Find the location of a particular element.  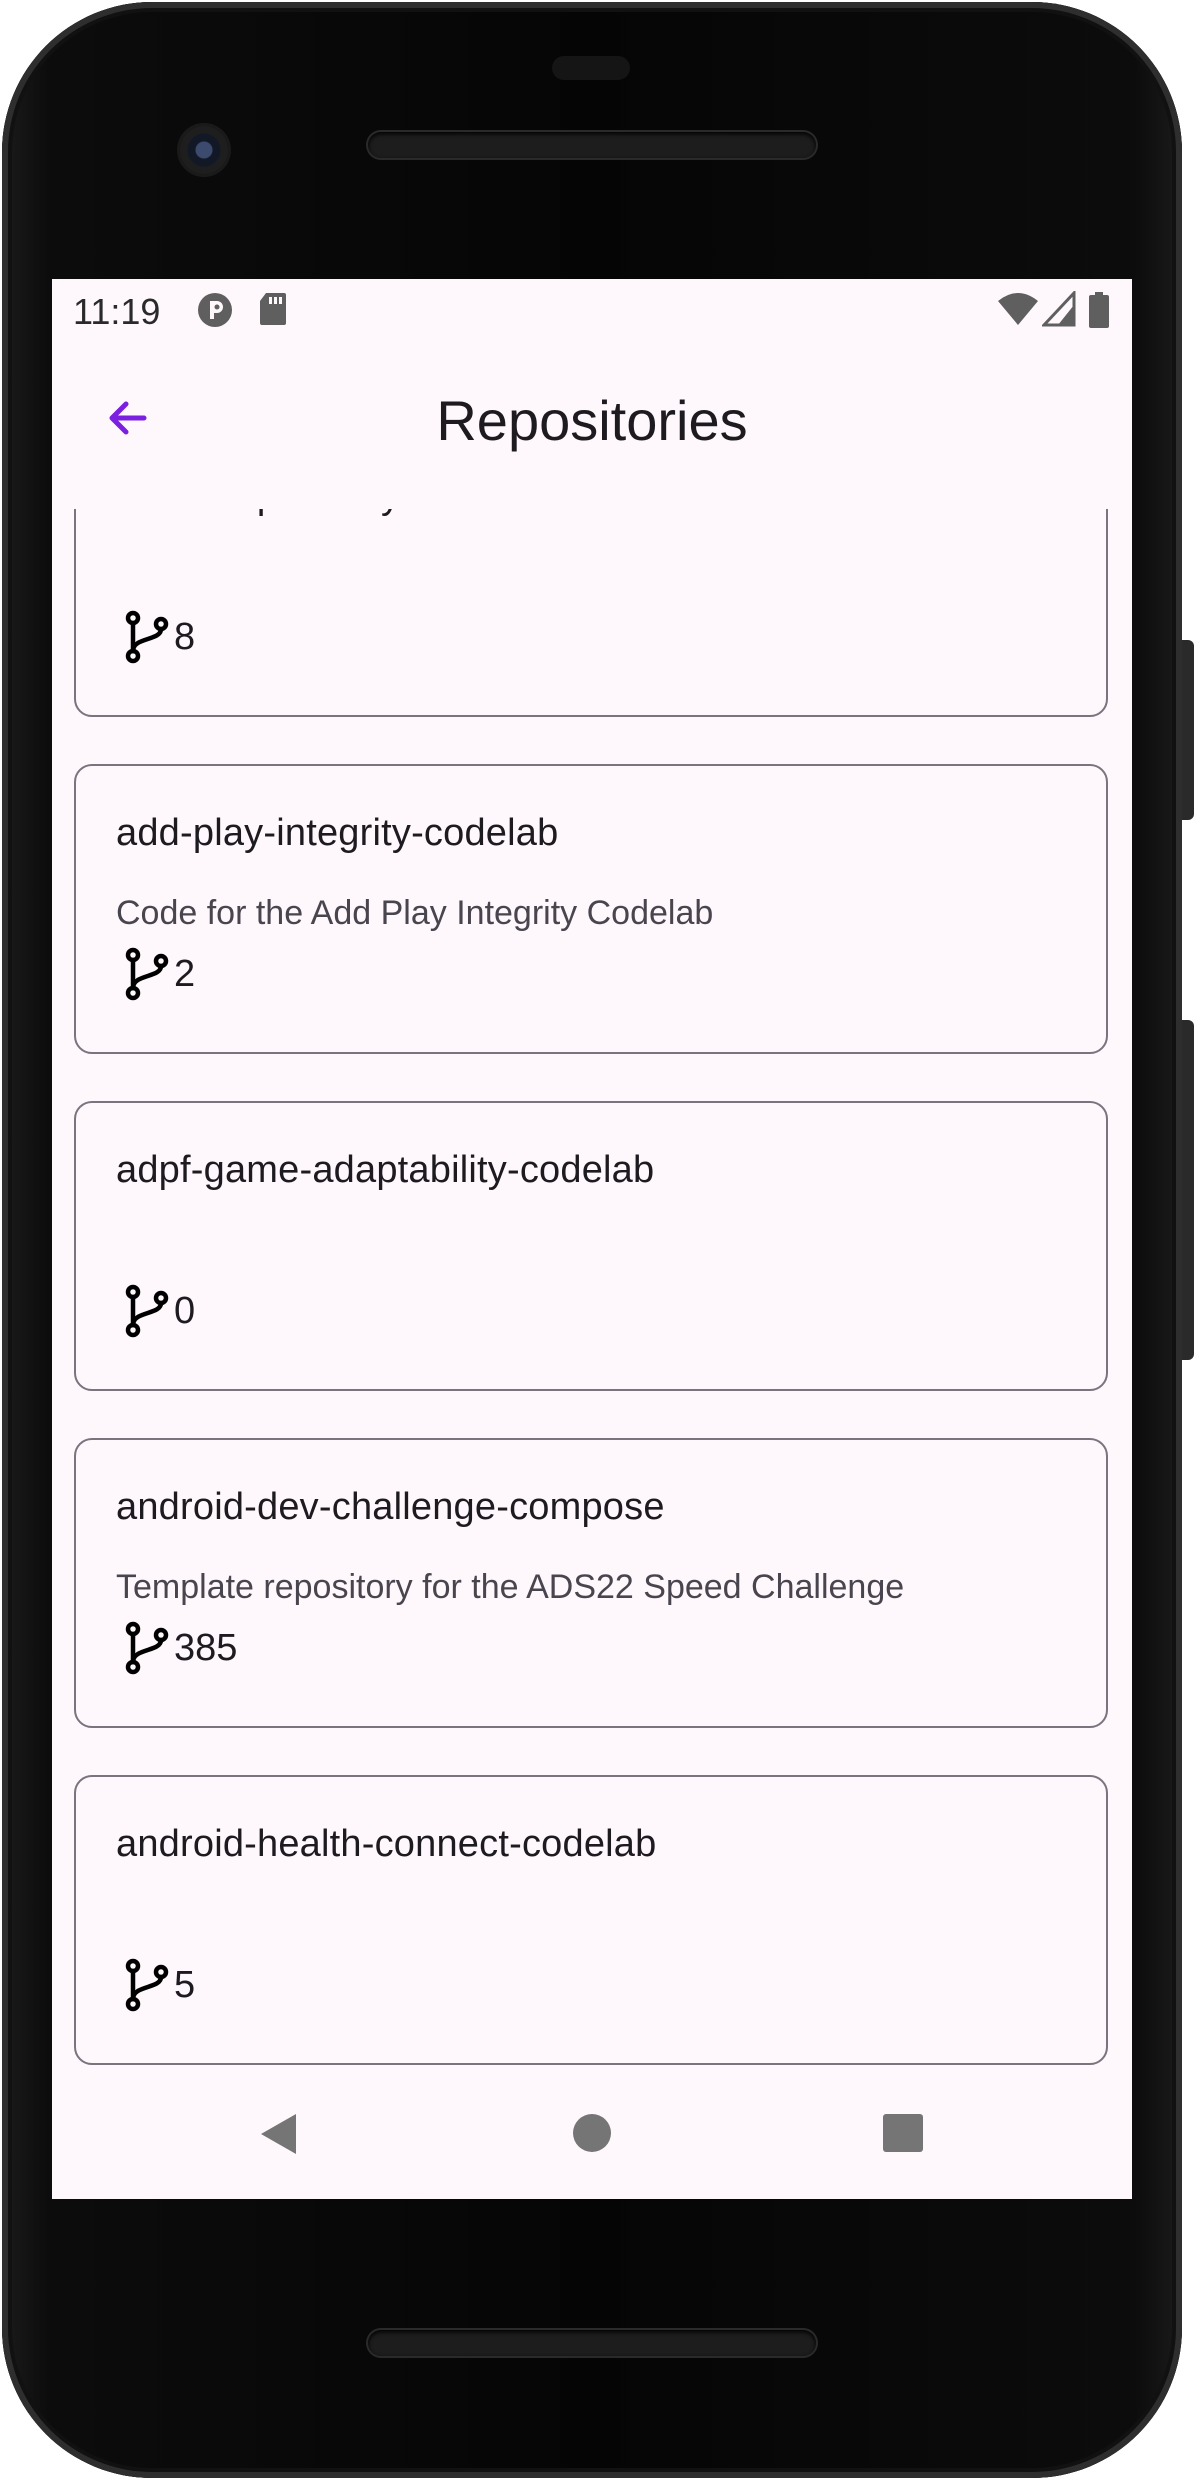

top-app-bar: Repositories is located at coordinates (592, 422).